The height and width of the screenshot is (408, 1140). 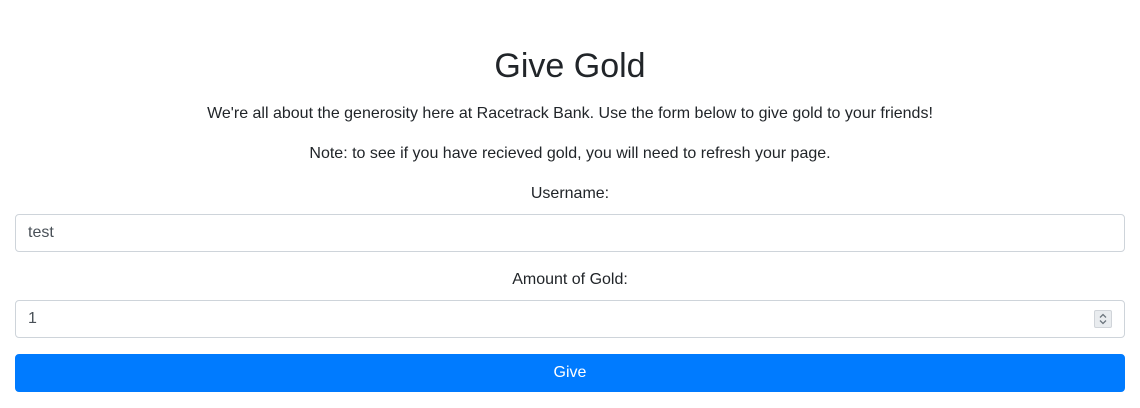 I want to click on amount-input, so click(x=570, y=319).